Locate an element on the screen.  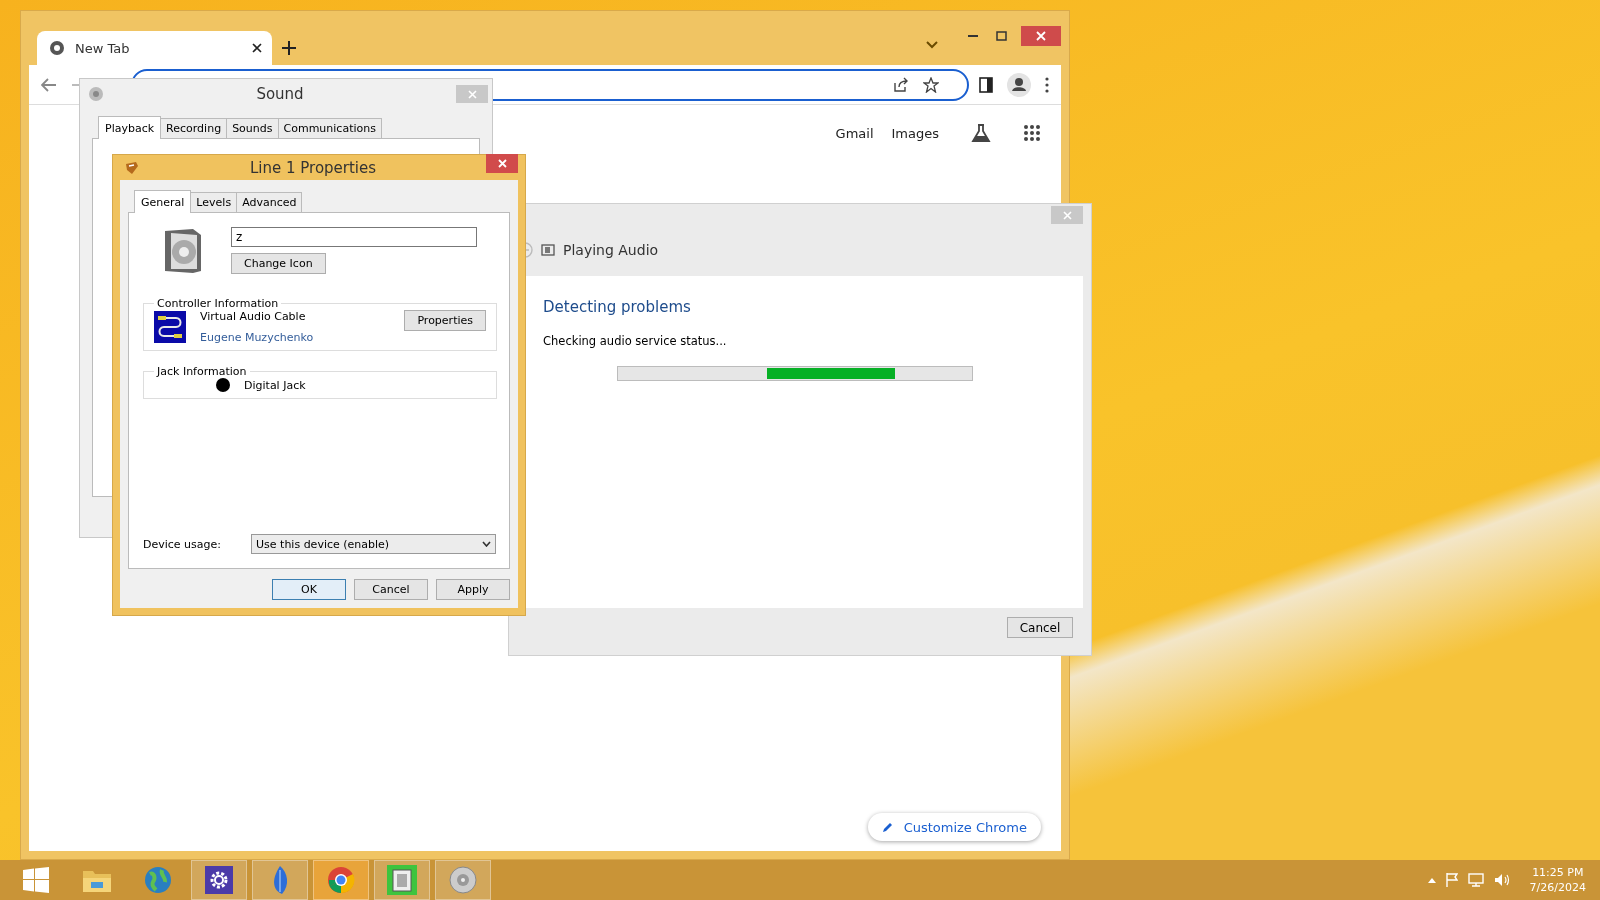
dialog-button: OK is located at coordinates (309, 589).